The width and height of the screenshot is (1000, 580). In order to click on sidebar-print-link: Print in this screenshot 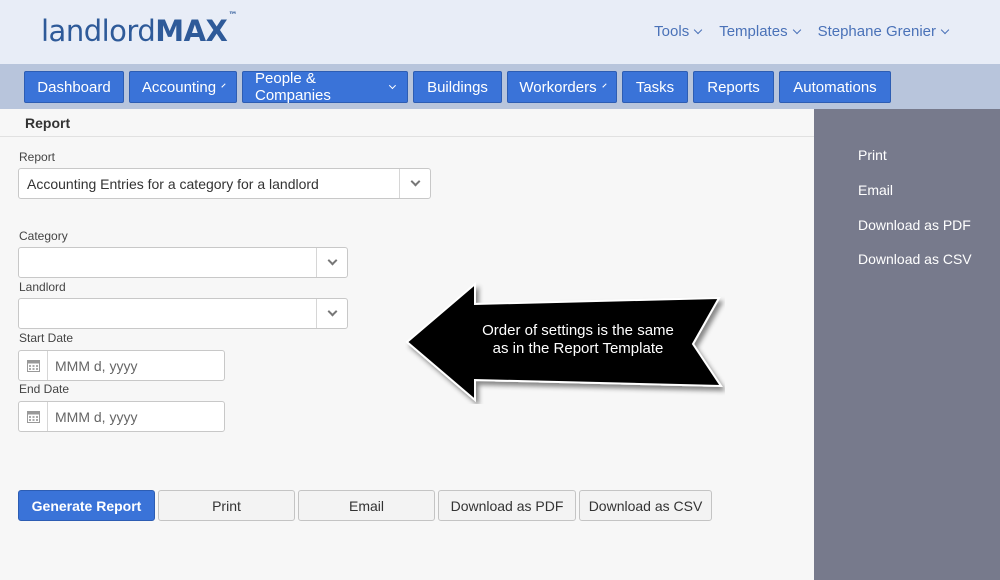, I will do `click(872, 155)`.